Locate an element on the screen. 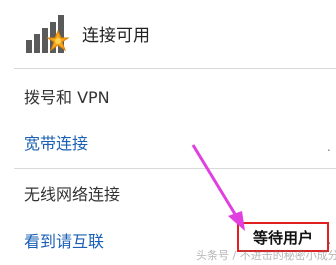 This screenshot has width=336, height=265. wifi-signal-starburst-icon is located at coordinates (49, 33).